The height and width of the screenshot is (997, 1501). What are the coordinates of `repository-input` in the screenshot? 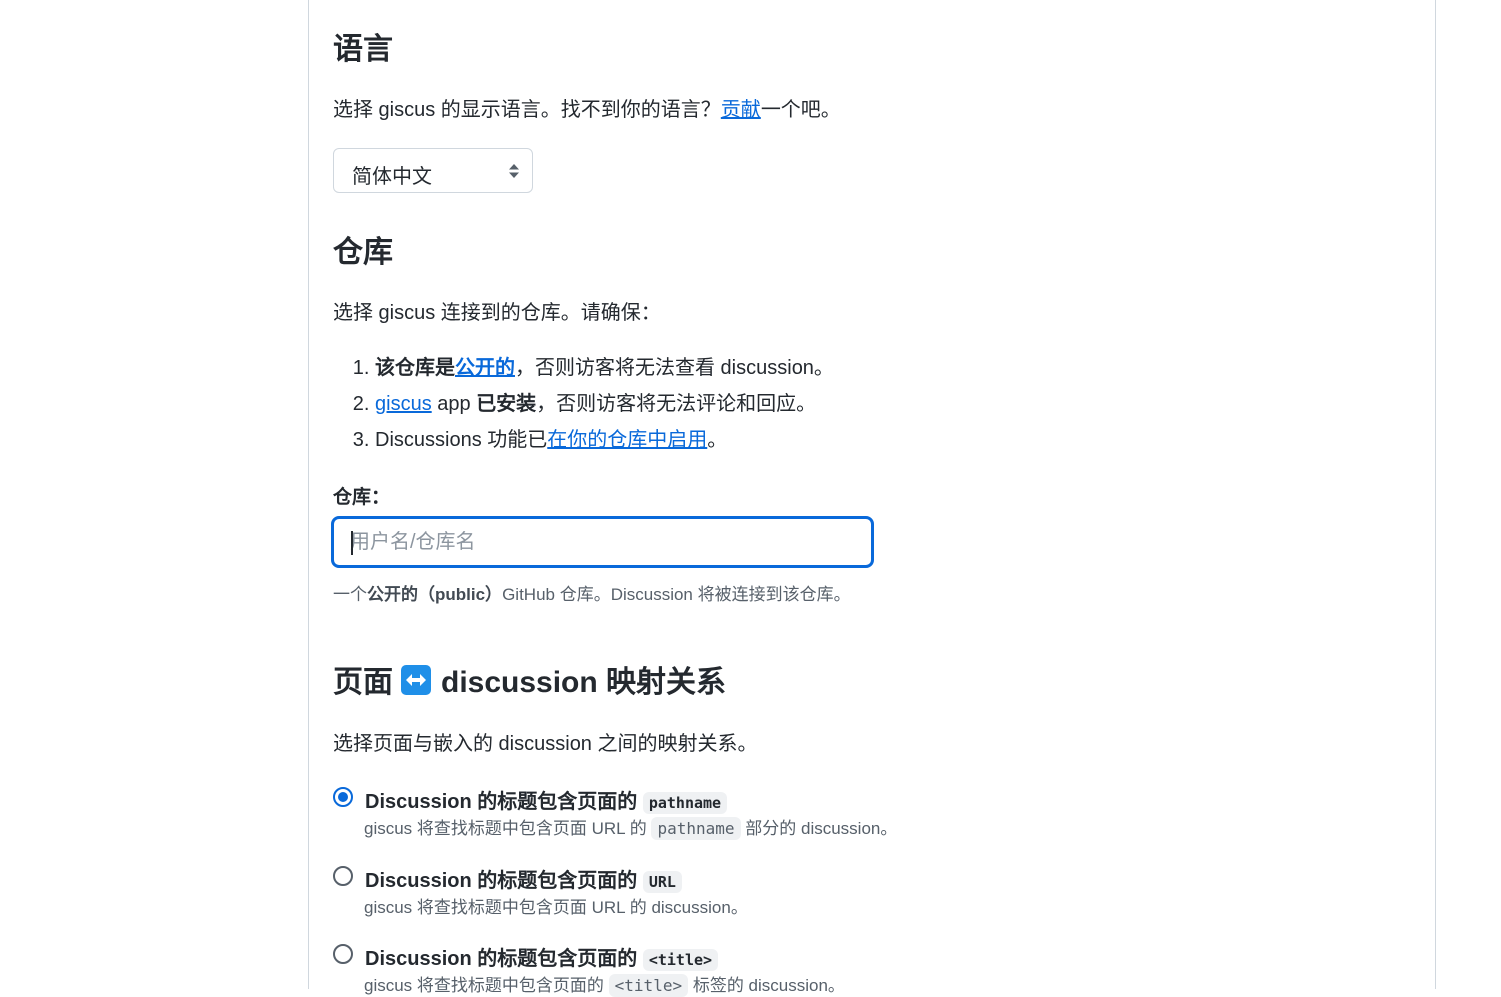 It's located at (600, 542).